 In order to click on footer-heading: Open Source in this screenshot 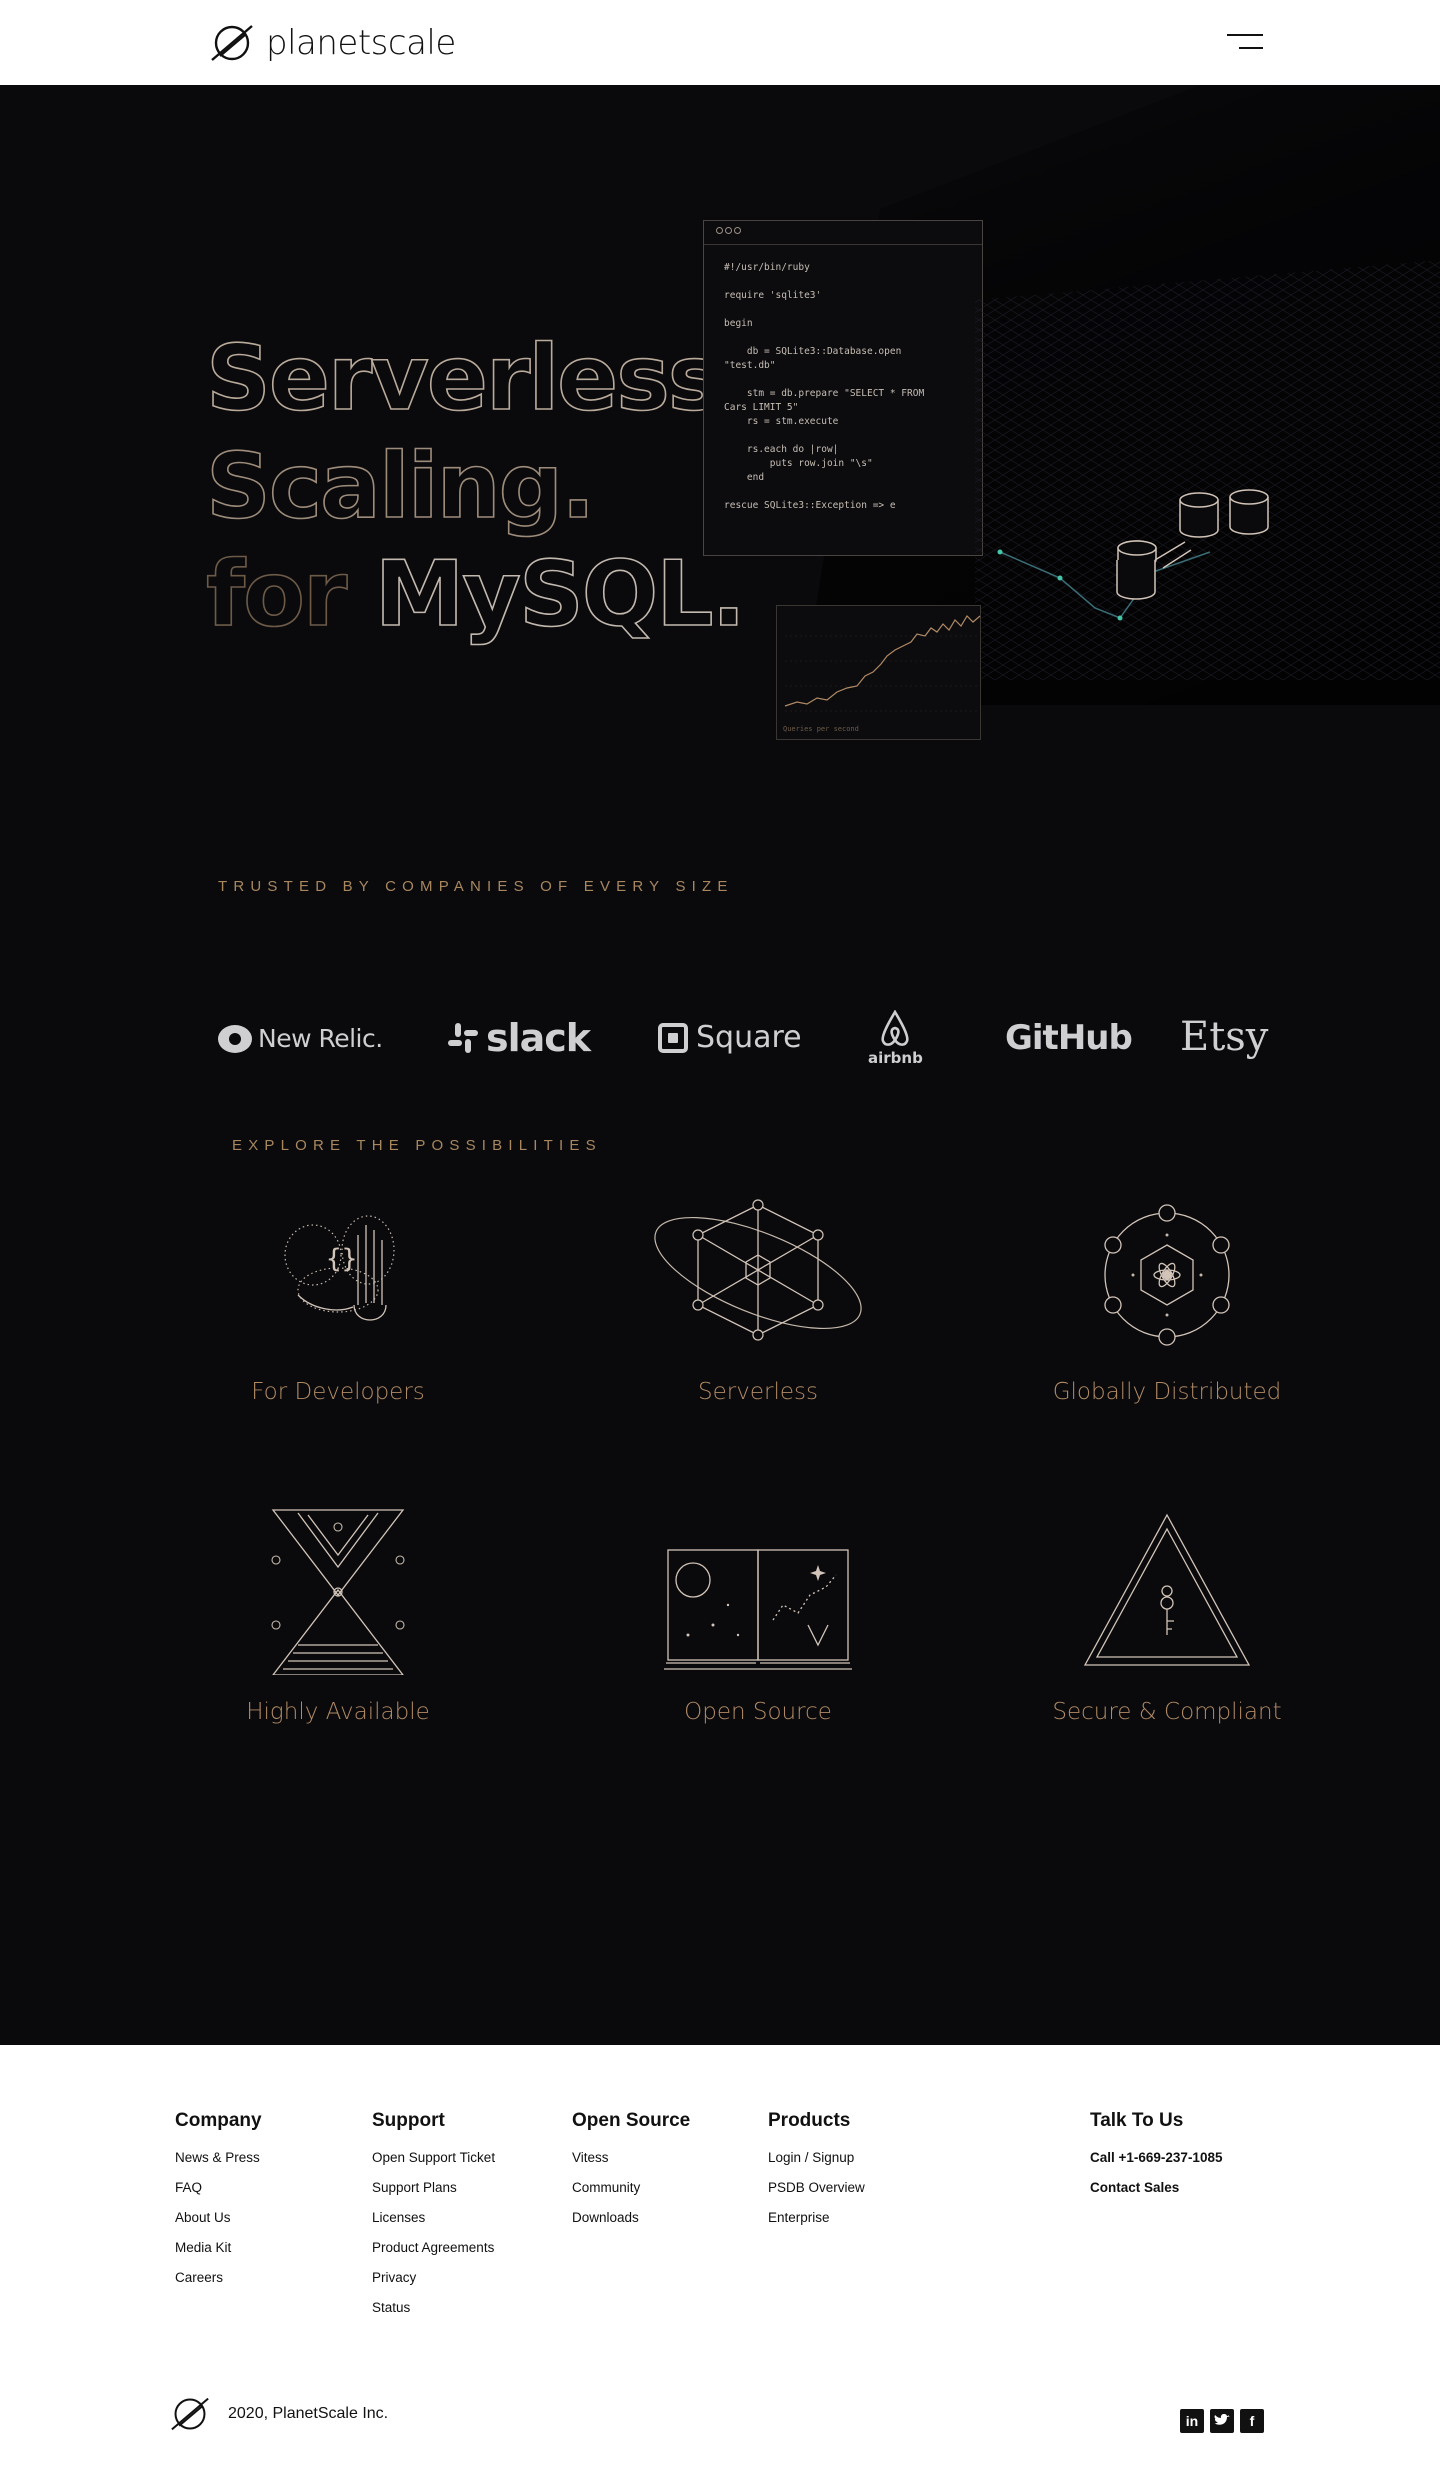, I will do `click(631, 2120)`.